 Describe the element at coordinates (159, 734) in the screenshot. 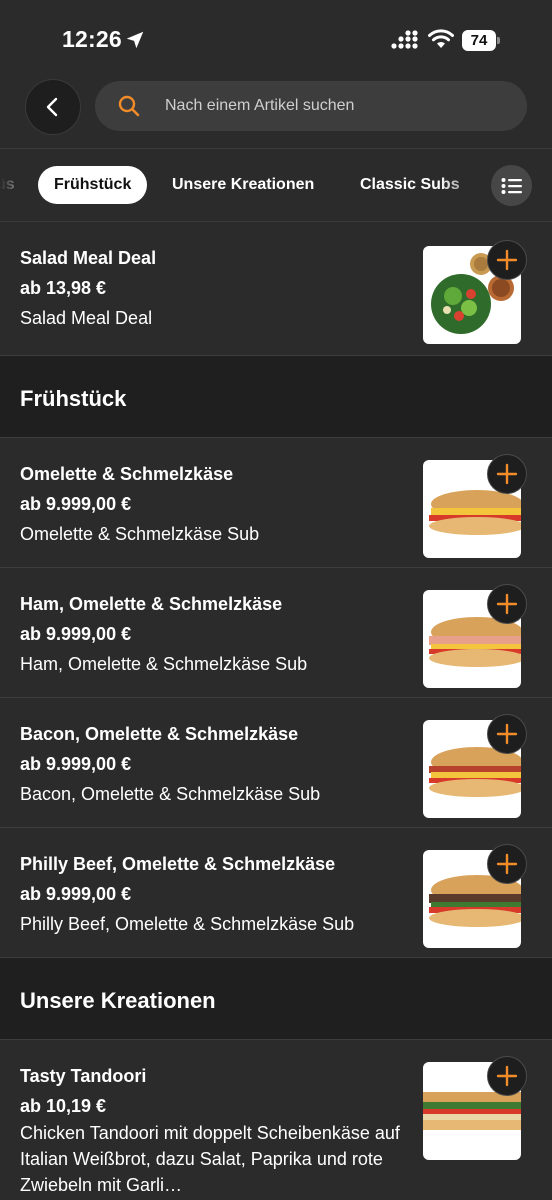

I see `item-name: Bacon, Omelette & Schmelzkäse` at that location.